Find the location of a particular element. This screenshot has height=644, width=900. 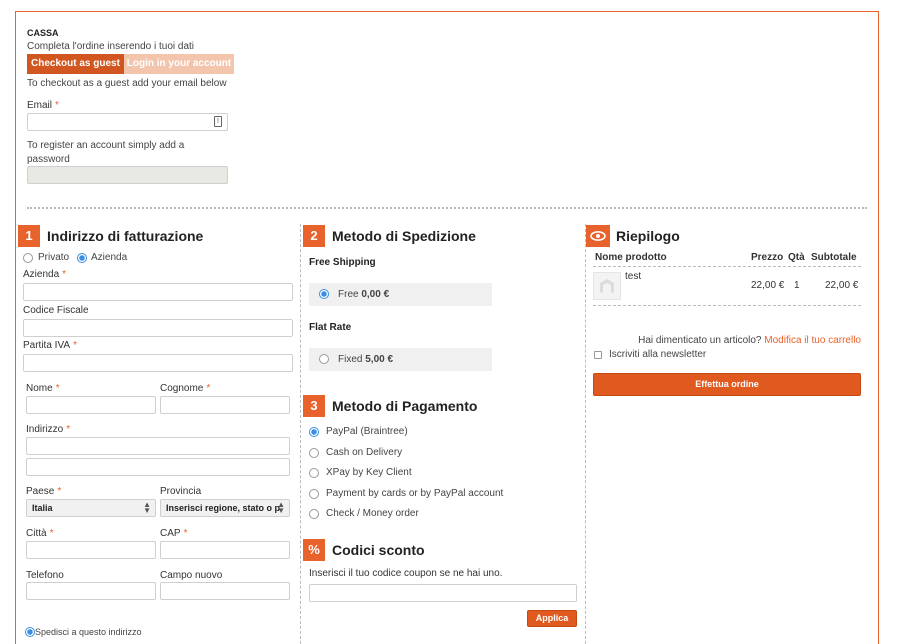

col-header-price: Prezzo is located at coordinates (767, 257).